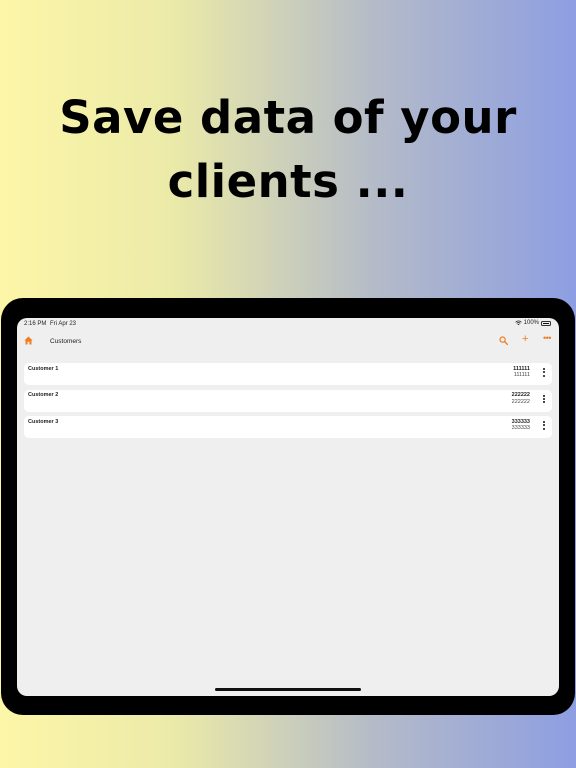 This screenshot has height=768, width=576. What do you see at coordinates (525, 339) in the screenshot?
I see `add-icon: +` at bounding box center [525, 339].